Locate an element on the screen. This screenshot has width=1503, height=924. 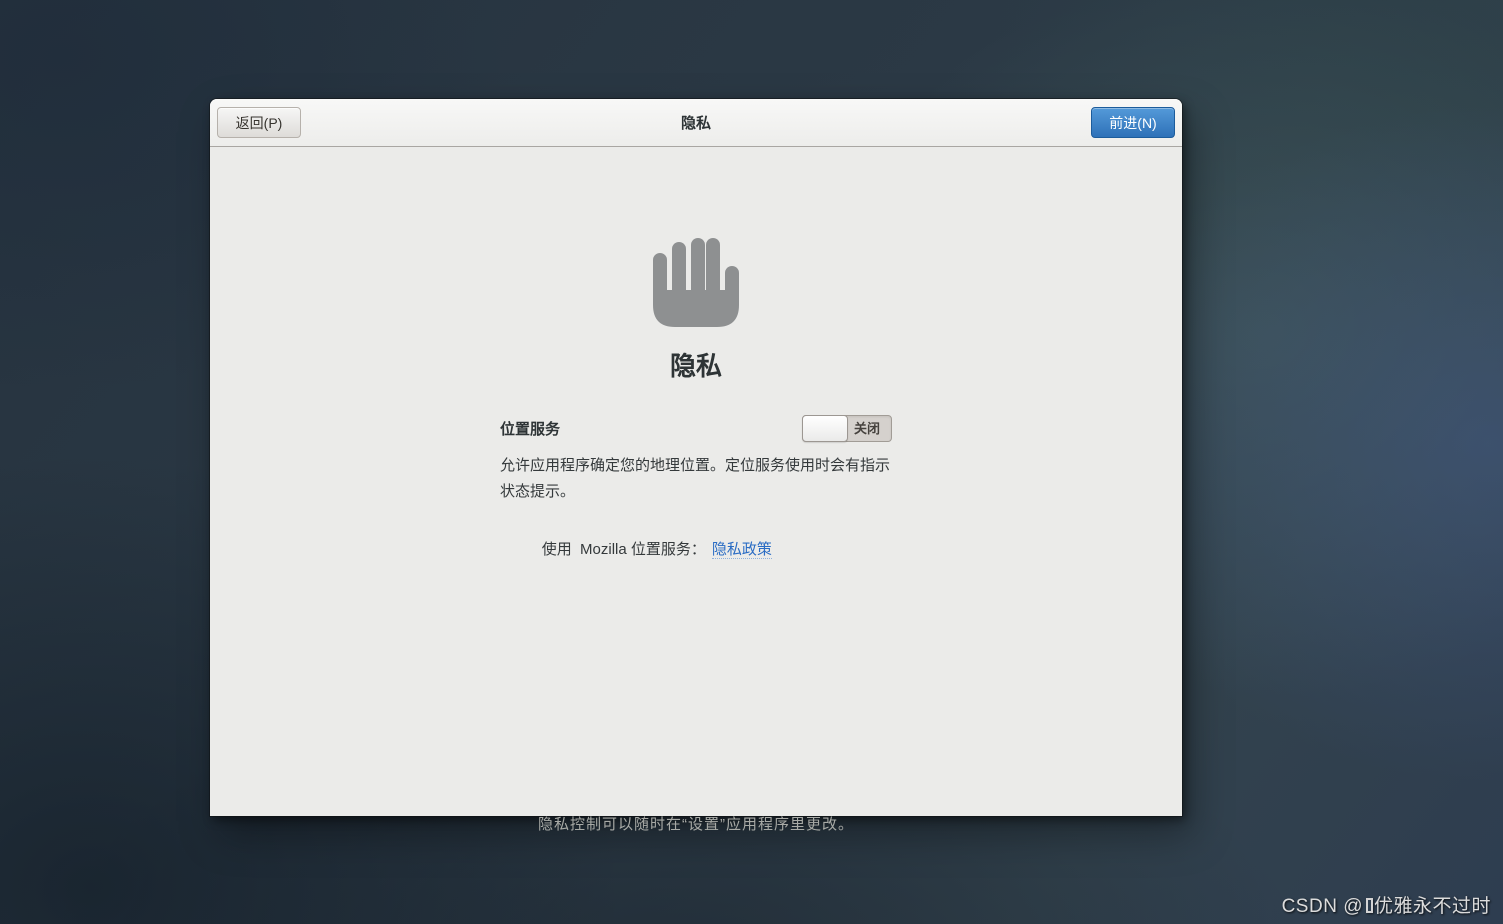
csdn-watermark: CSDN @ 优雅永不过时 is located at coordinates (1386, 904).